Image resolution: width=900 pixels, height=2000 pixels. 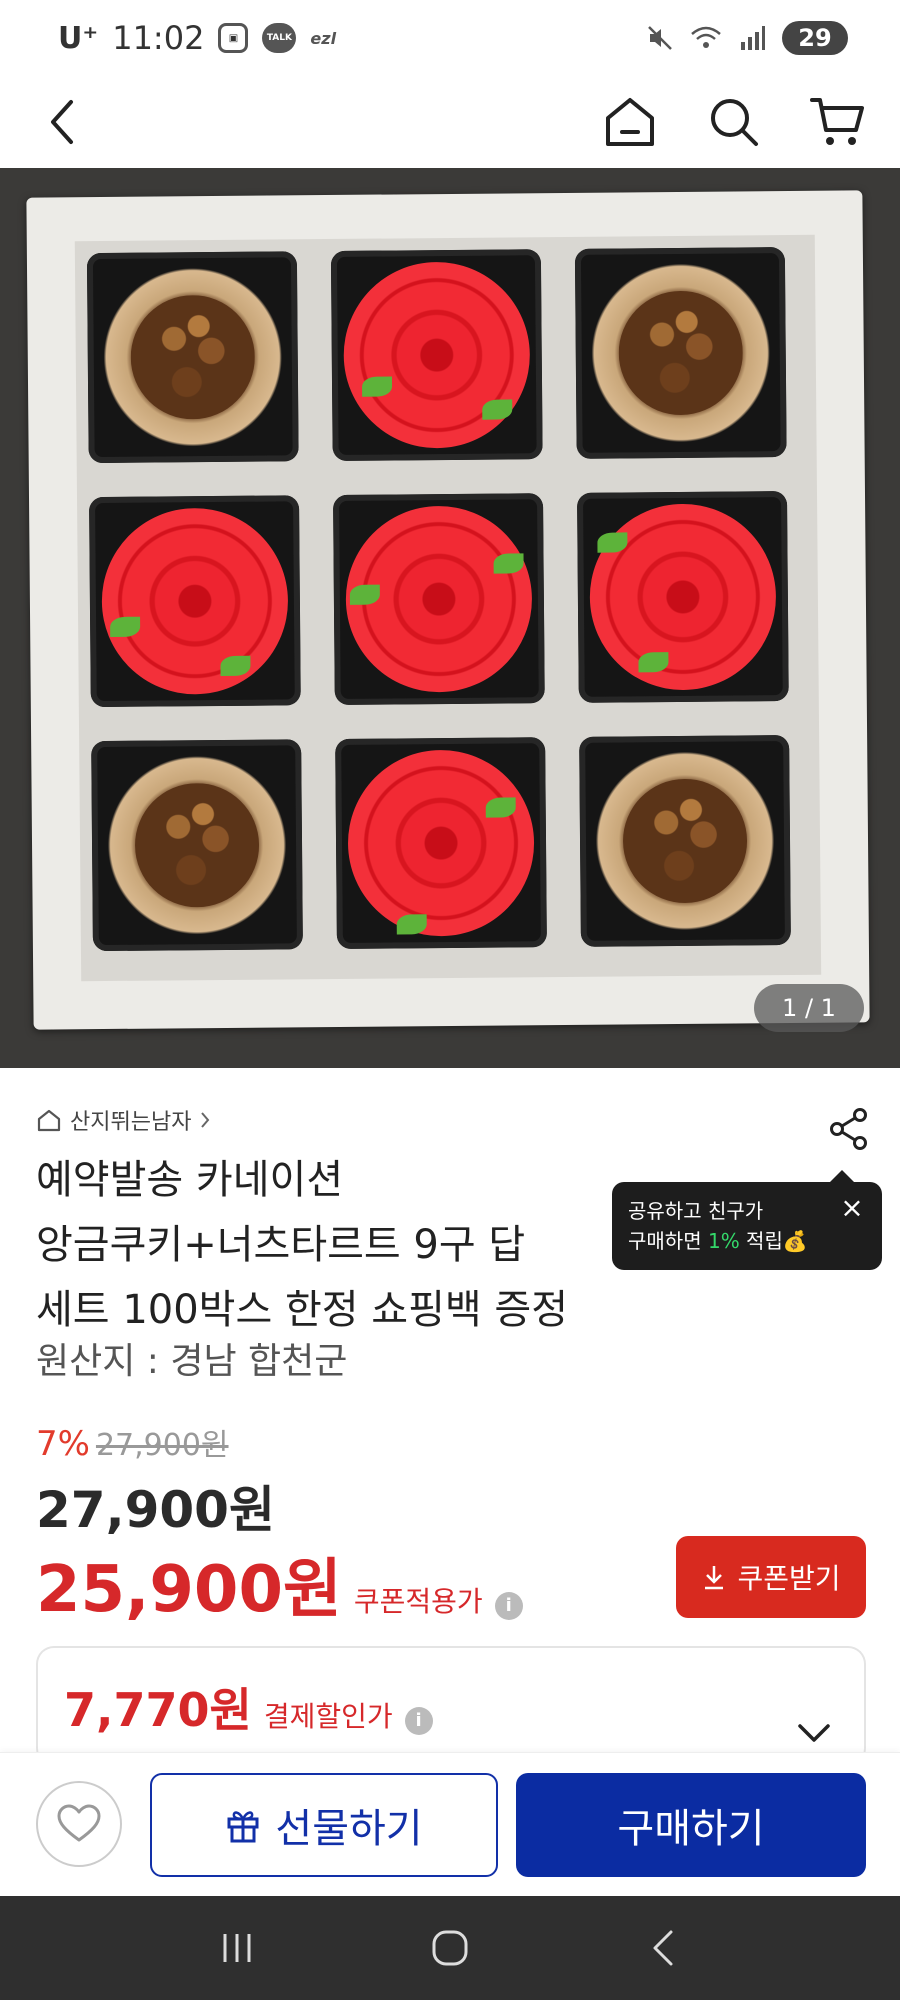 I want to click on signal-icon, so click(x=753, y=38).